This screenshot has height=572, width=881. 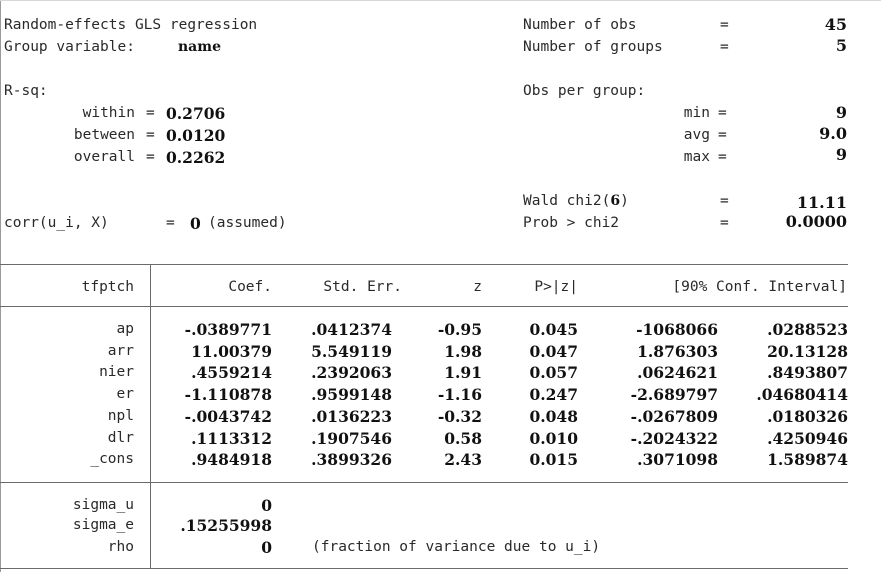 I want to click on left-border, so click(x=0, y=286).